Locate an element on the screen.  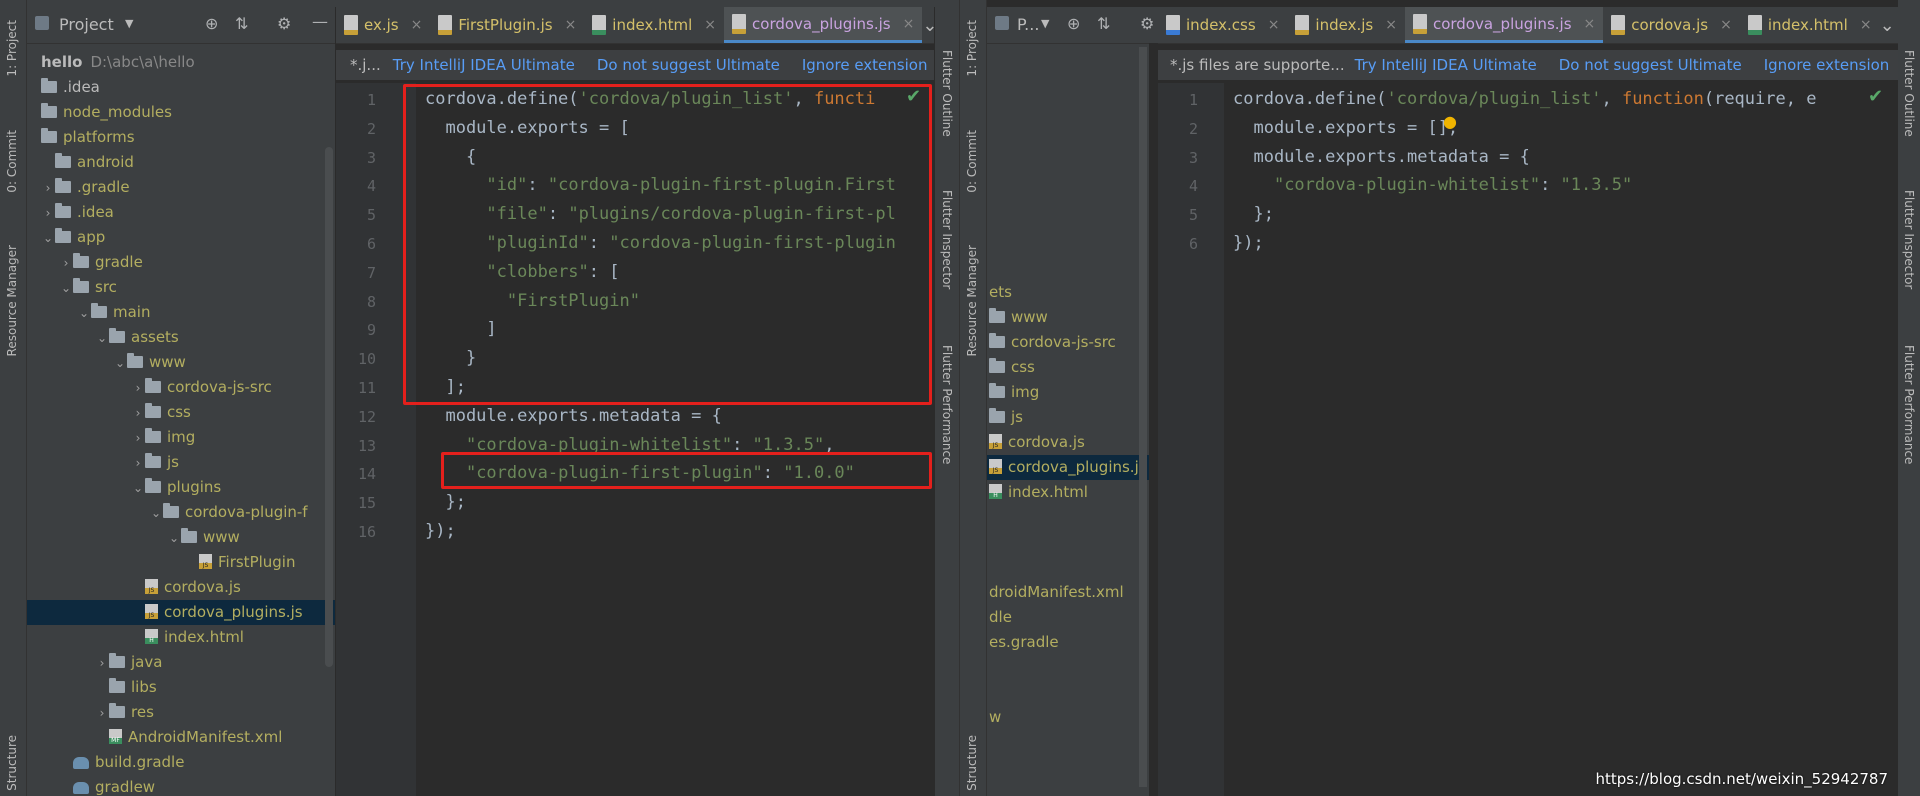
right-try-ultimate-link: Try IntelliJ IDEA Ultimate is located at coordinates (1446, 65).